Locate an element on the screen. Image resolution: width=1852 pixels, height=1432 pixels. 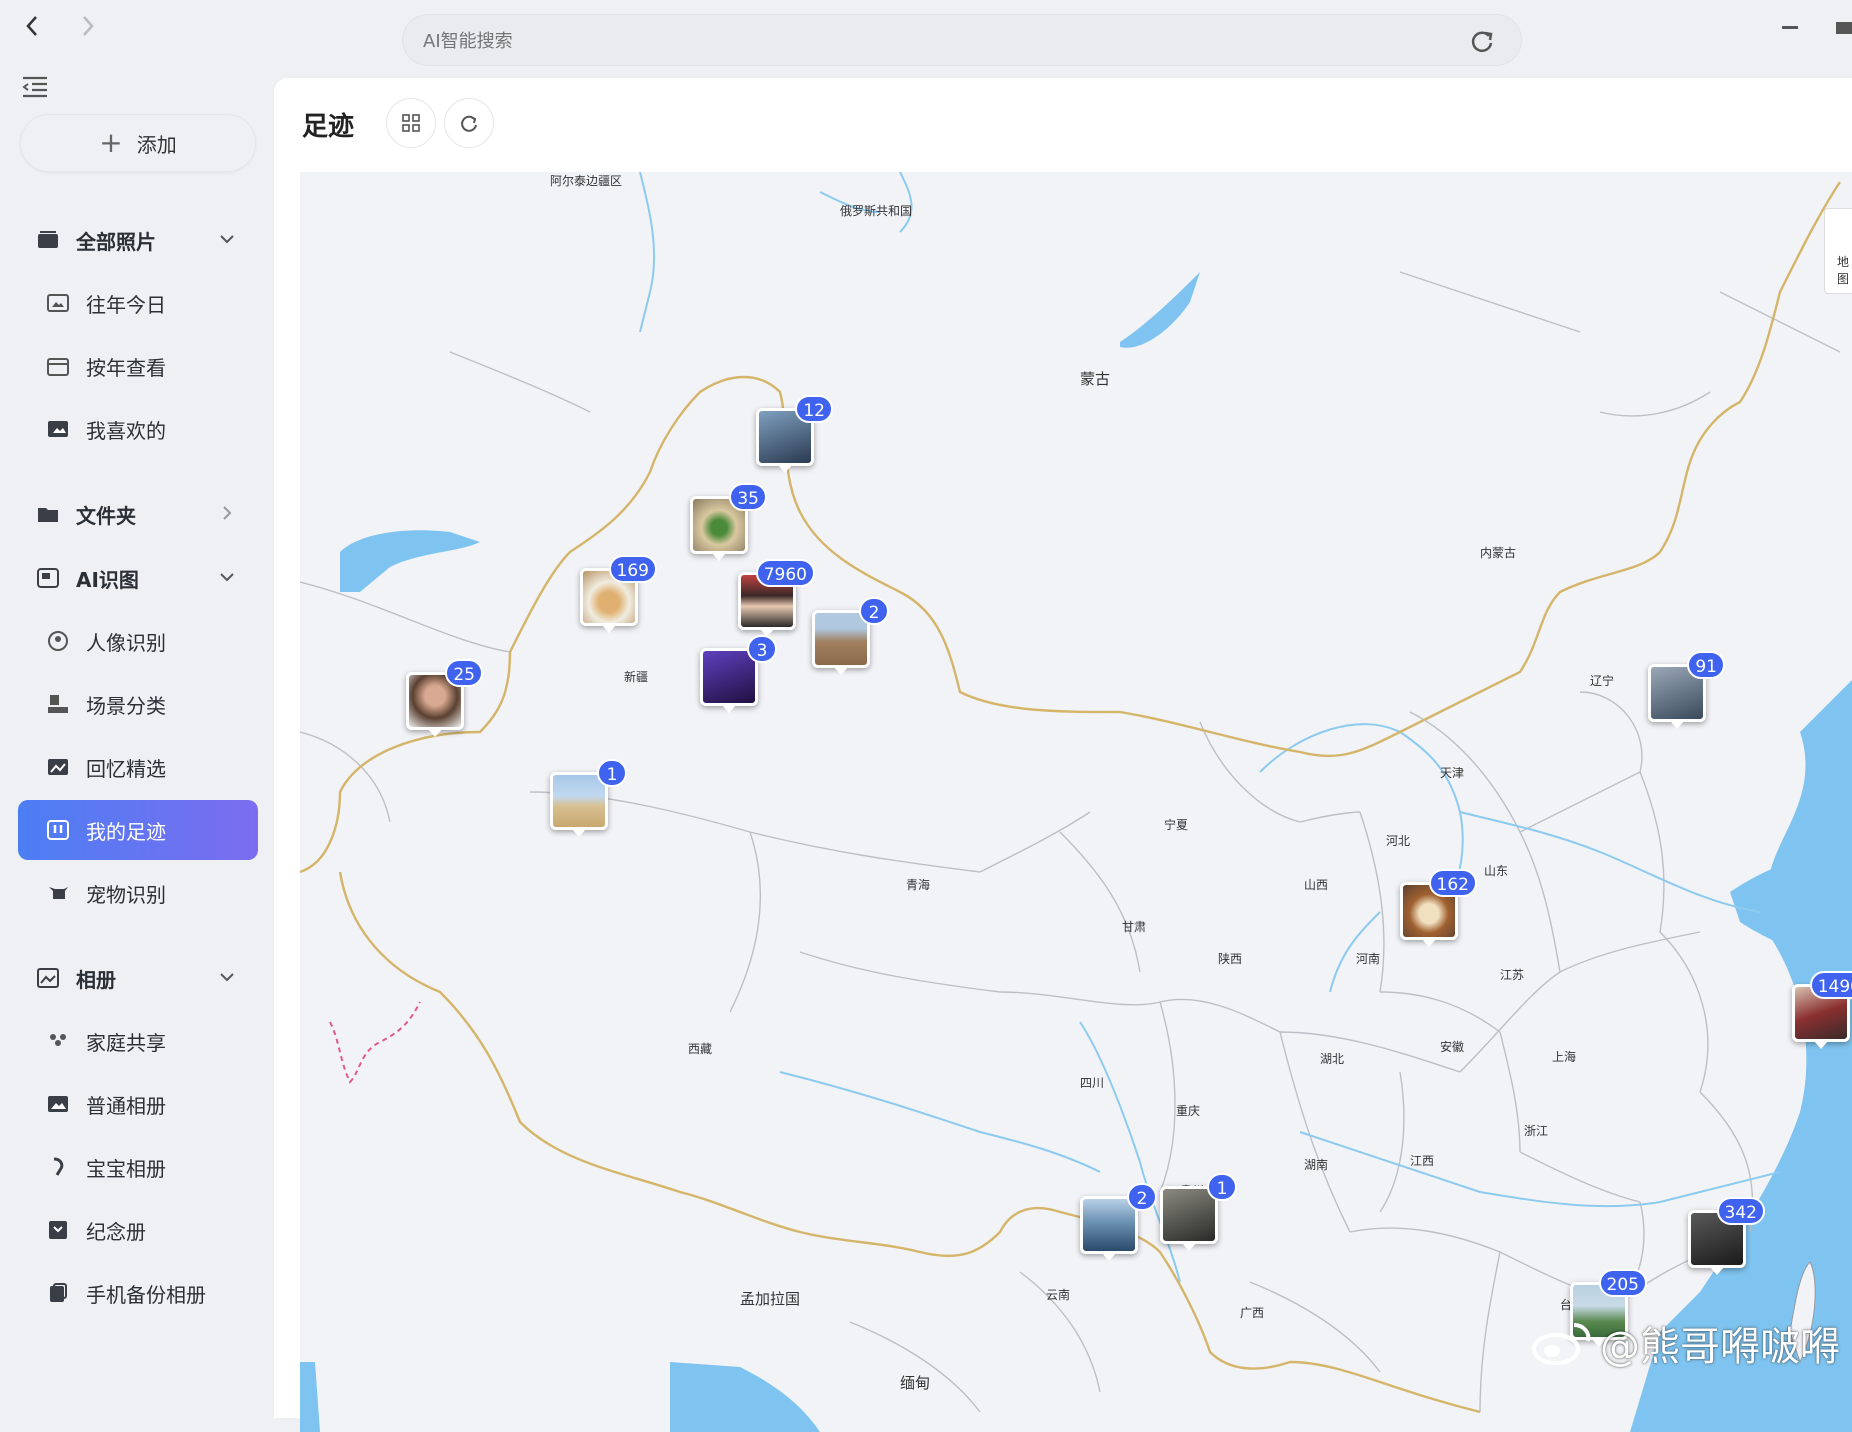
sidebar-item-label: 回忆精选 is located at coordinates (126, 768).